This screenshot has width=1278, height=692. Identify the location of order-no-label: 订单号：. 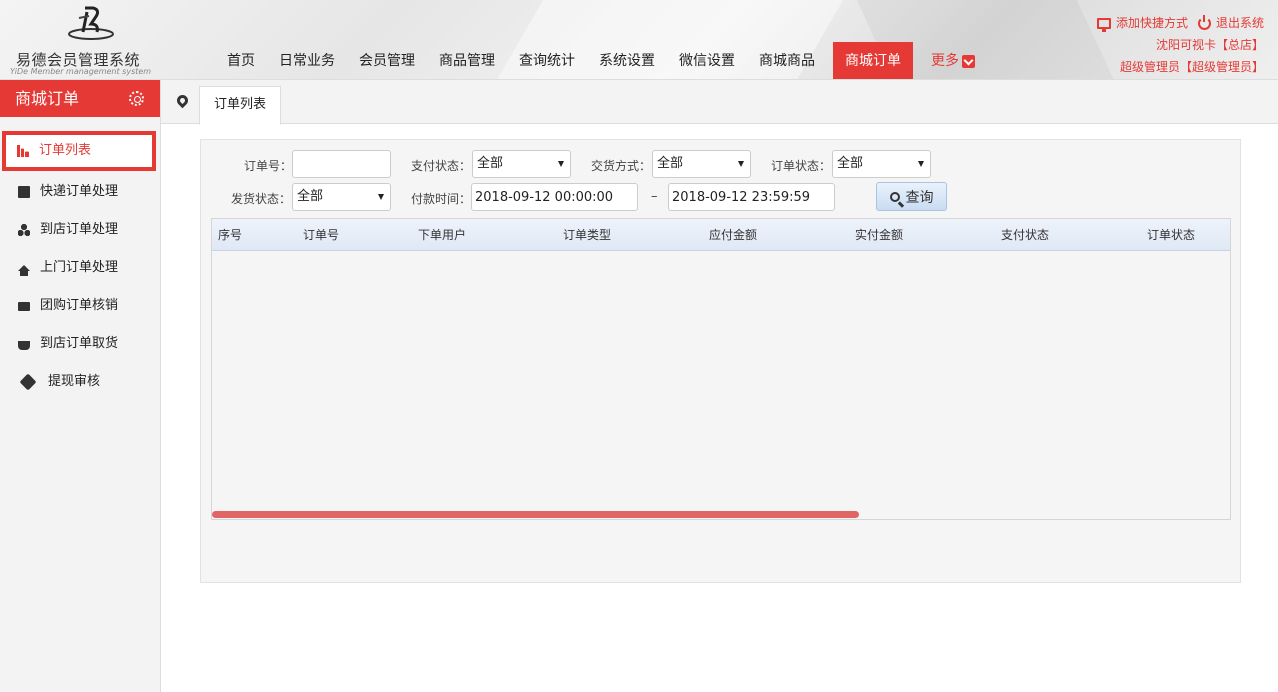
(268, 166).